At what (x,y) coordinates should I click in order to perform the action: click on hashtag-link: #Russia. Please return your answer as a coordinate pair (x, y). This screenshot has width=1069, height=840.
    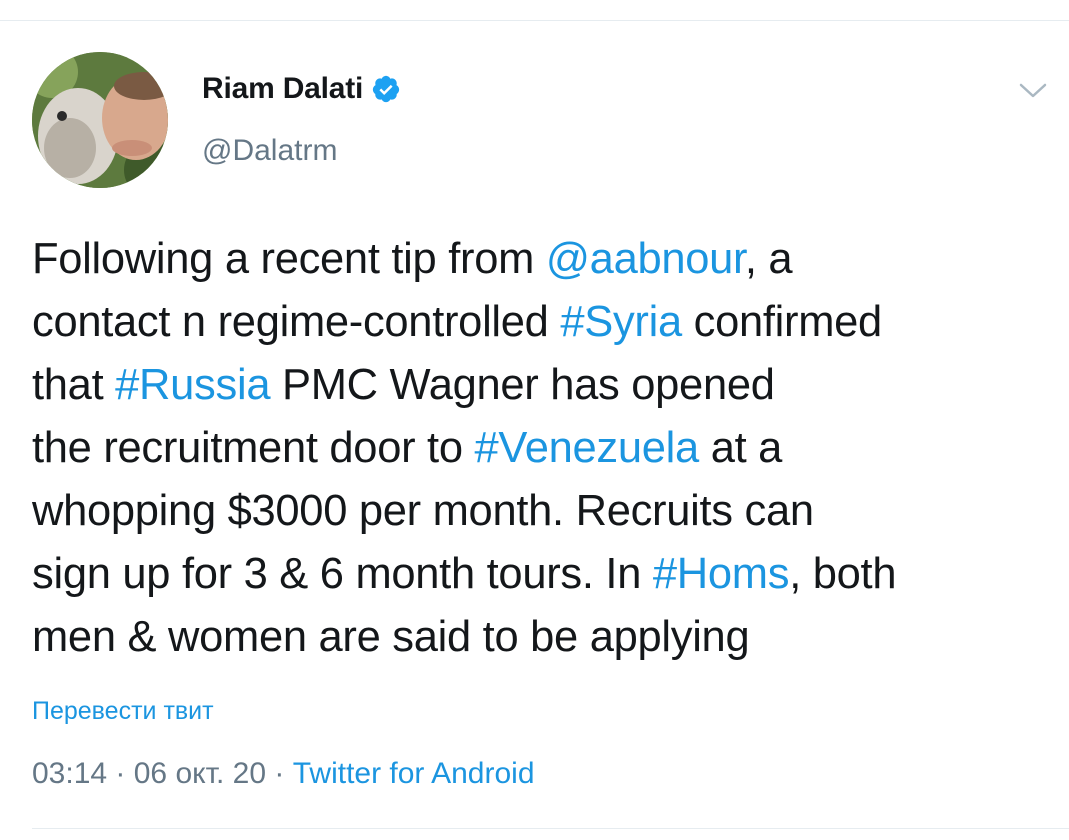
    Looking at the image, I should click on (192, 385).